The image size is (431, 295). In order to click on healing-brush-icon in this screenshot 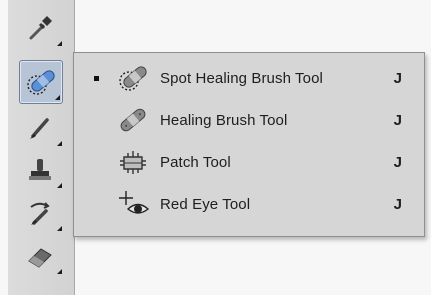, I will do `click(133, 120)`.